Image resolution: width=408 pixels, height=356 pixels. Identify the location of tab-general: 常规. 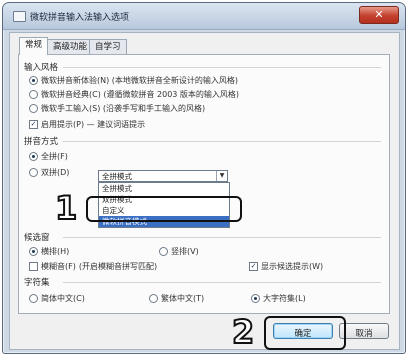
(34, 46).